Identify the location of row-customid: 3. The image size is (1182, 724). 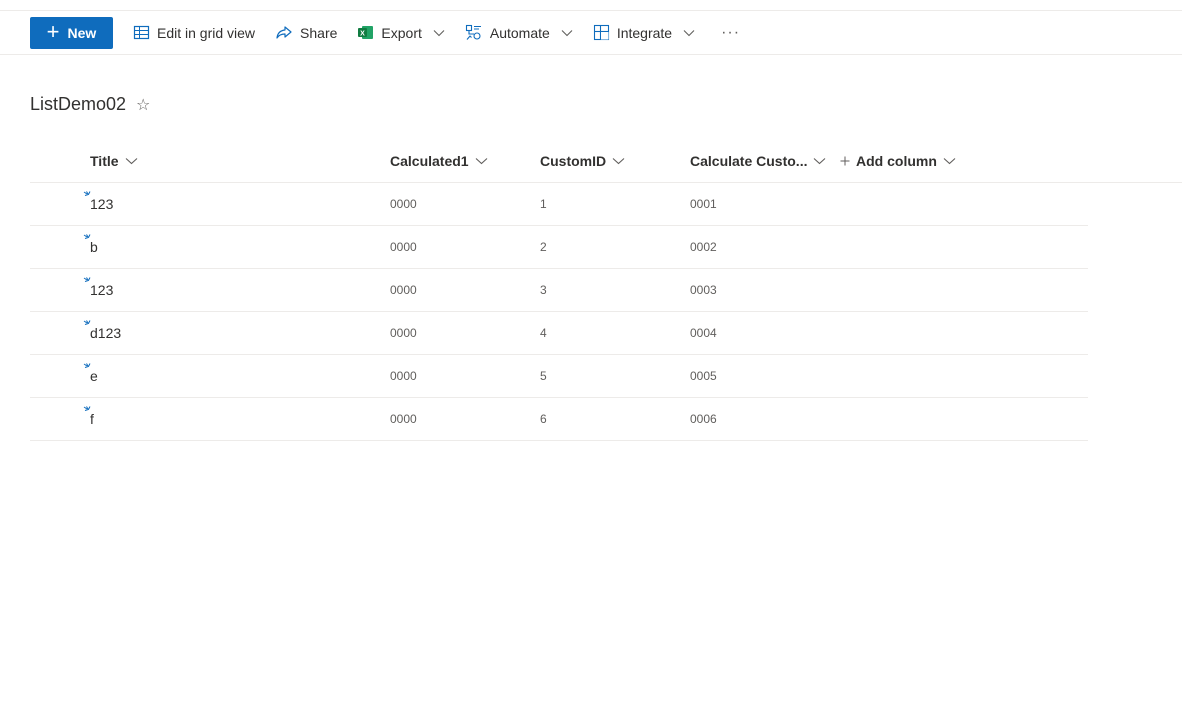
(543, 290).